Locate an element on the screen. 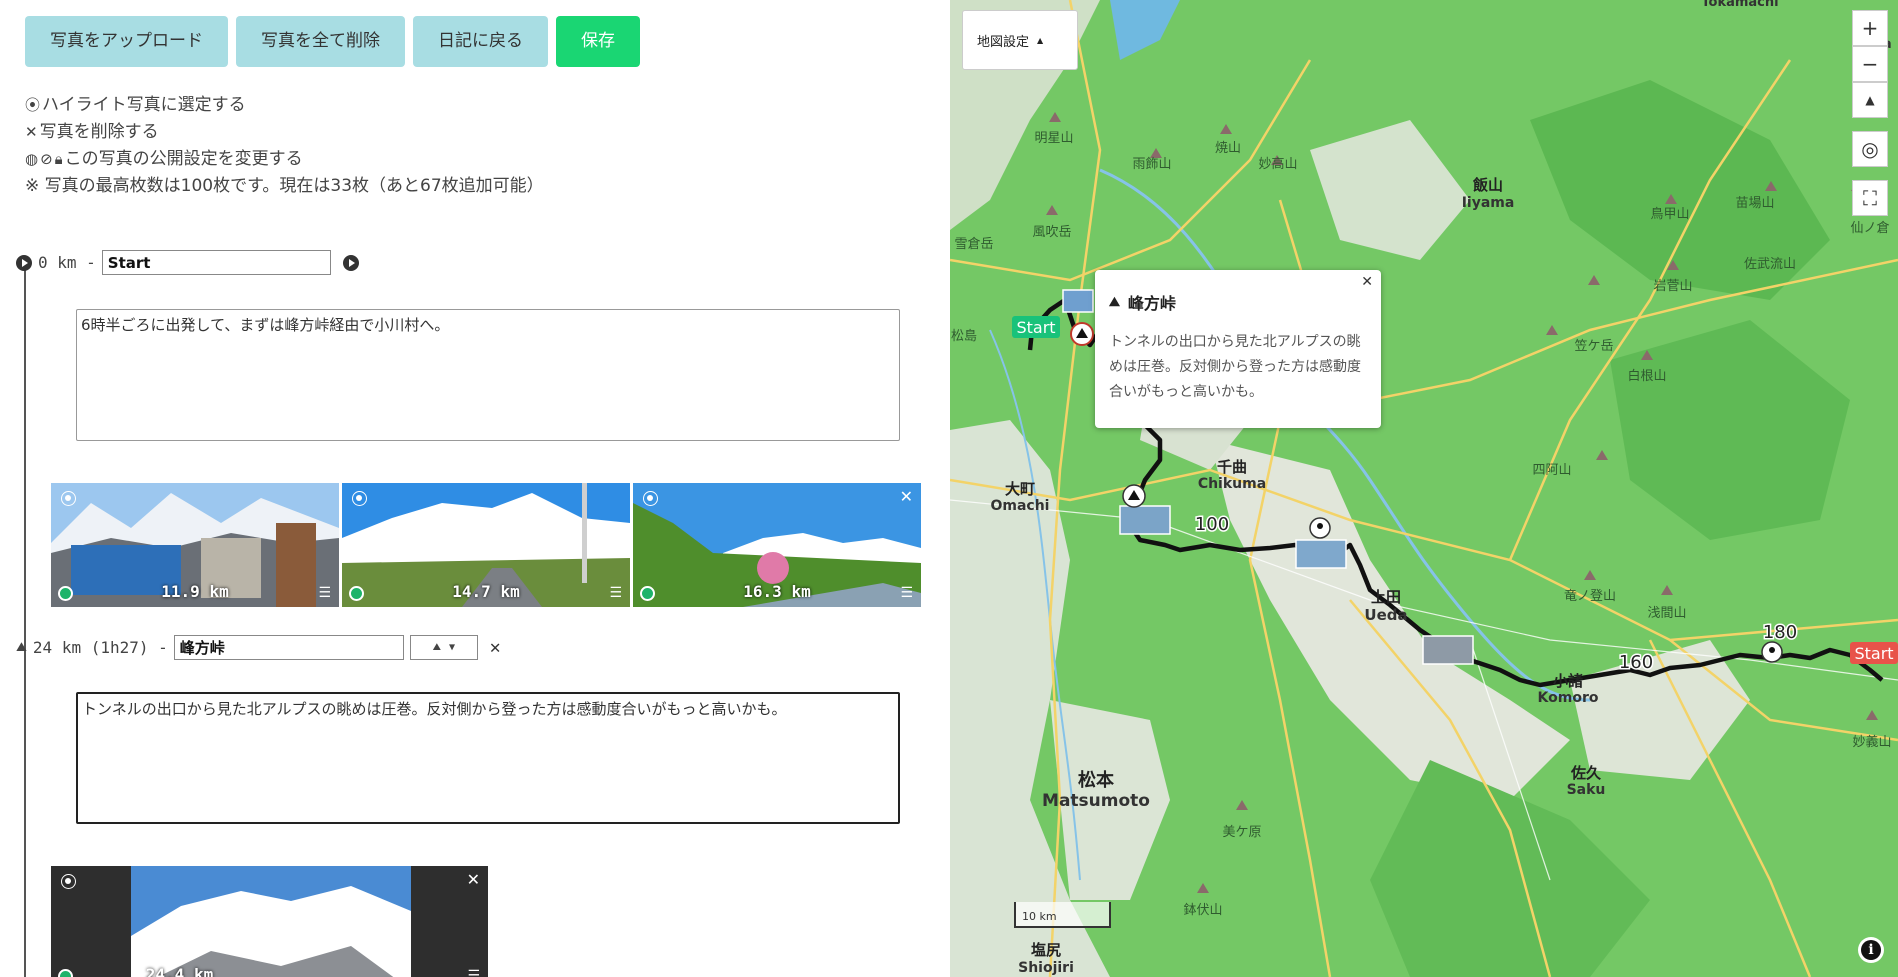 This screenshot has width=1898, height=977. photo-distance: 14.7 km is located at coordinates (486, 591).